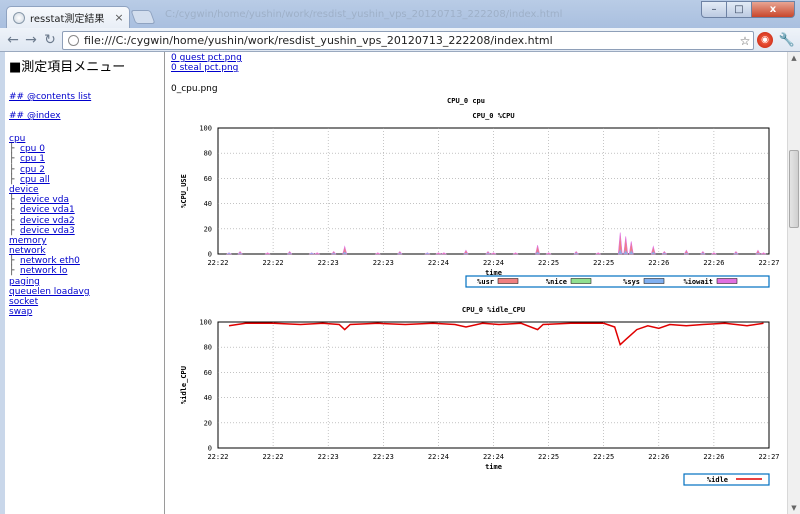 The height and width of the screenshot is (514, 800). Describe the element at coordinates (32, 149) in the screenshot. I see `menu-link-cpu-0: cpu 0` at that location.